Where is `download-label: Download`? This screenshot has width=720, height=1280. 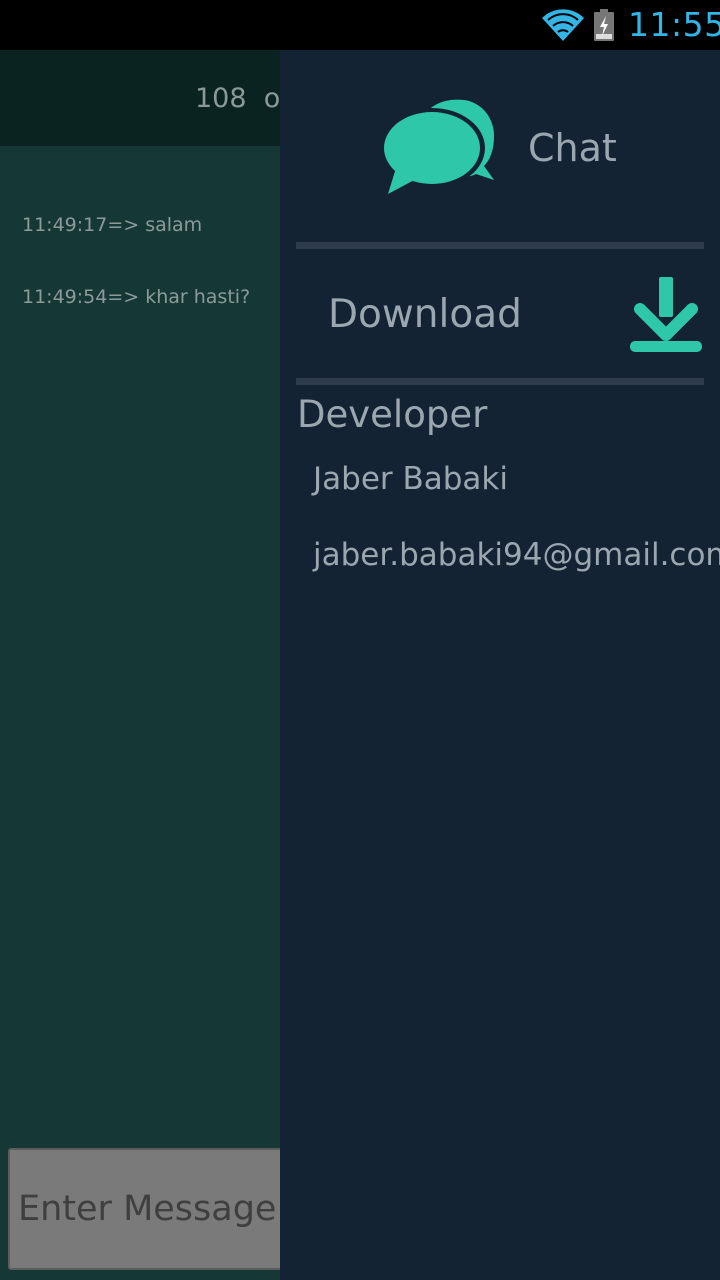
download-label: Download is located at coordinates (425, 314).